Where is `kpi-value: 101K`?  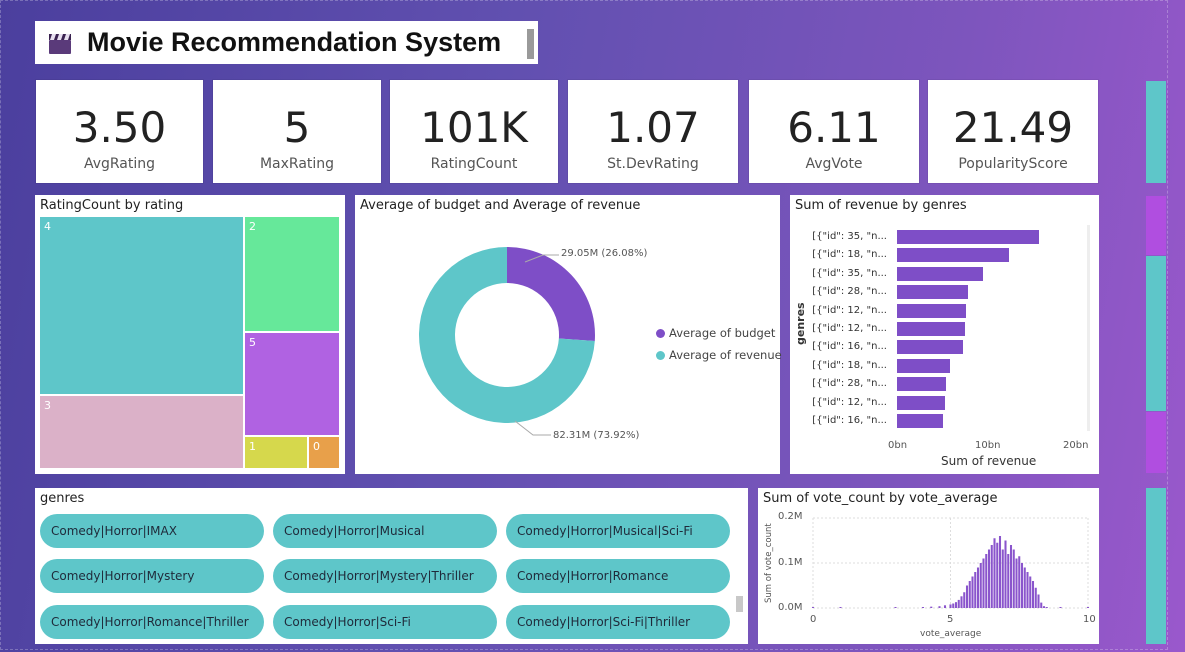
kpi-value: 101K is located at coordinates (474, 127).